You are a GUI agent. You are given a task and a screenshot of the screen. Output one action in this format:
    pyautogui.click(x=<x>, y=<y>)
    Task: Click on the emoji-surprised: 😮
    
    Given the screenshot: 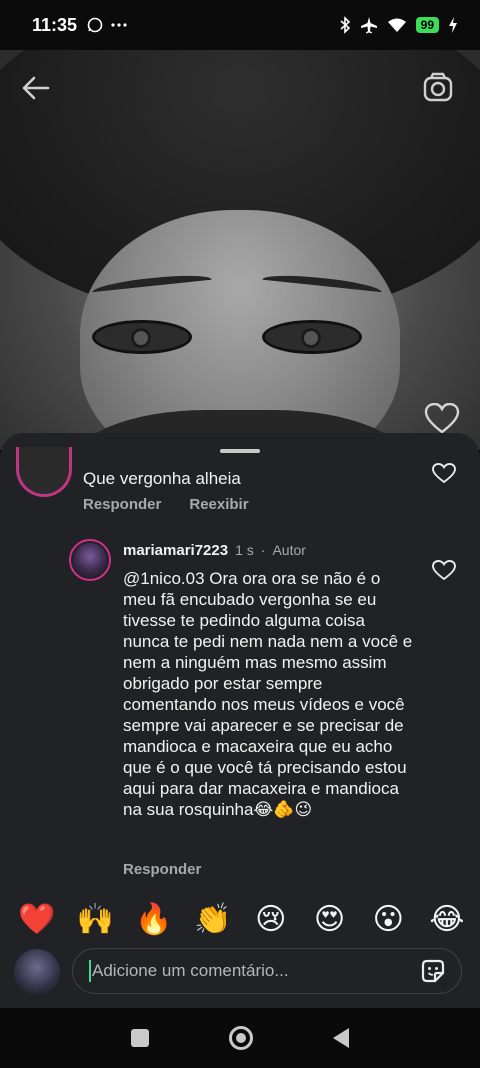 What is the action you would take?
    pyautogui.click(x=388, y=920)
    